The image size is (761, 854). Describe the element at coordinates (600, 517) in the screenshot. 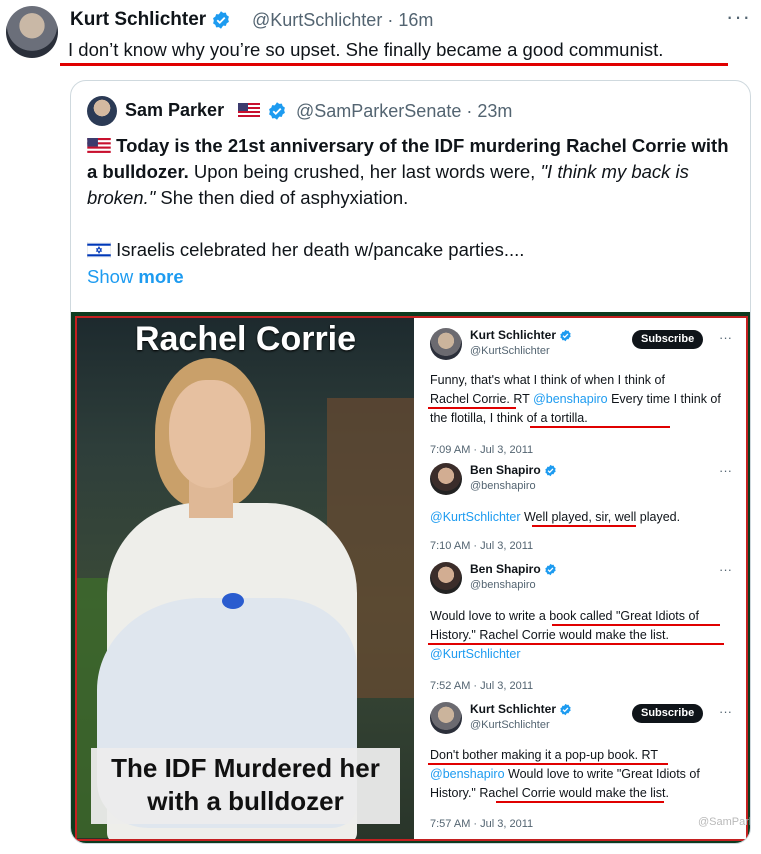

I see `text-part: Well played, sir, well played.` at that location.